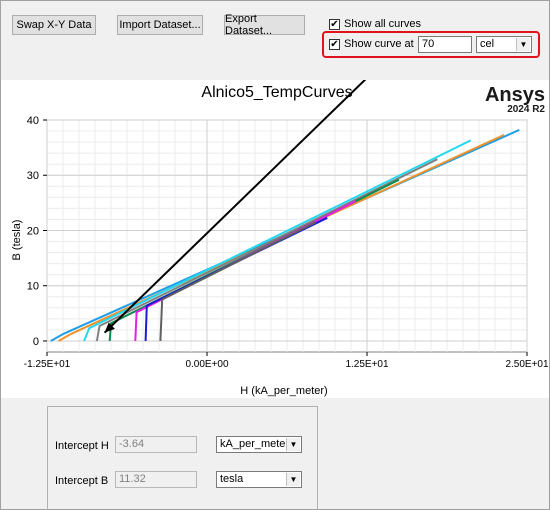  Describe the element at coordinates (379, 44) in the screenshot. I see `show-curve-at-label: Show curve at` at that location.